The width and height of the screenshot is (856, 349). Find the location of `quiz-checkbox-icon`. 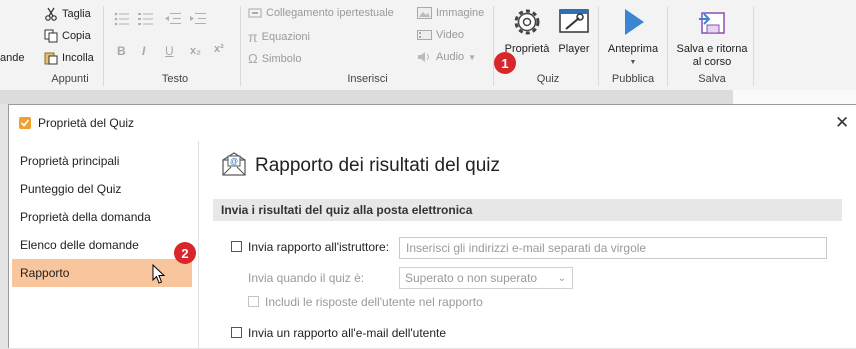

quiz-checkbox-icon is located at coordinates (25, 123).